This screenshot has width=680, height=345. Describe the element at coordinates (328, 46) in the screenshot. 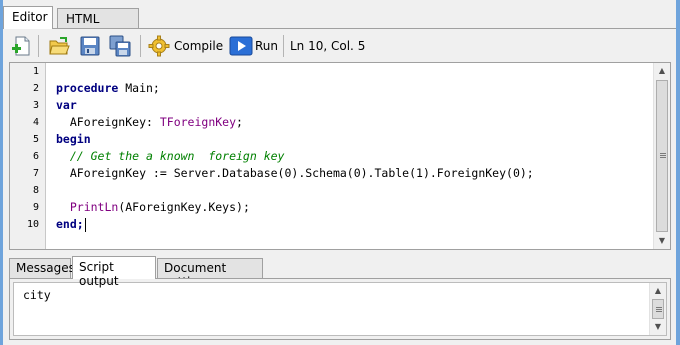

I see `cursor-position: Ln 10, Col. 5` at that location.